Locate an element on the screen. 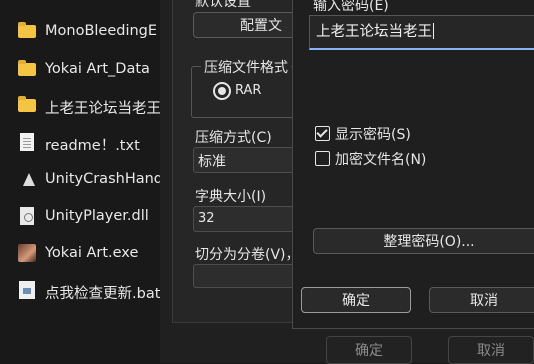 Image resolution: width=534 pixels, height=364 pixels. file-item: UnityPlayer.dll is located at coordinates (80, 217).